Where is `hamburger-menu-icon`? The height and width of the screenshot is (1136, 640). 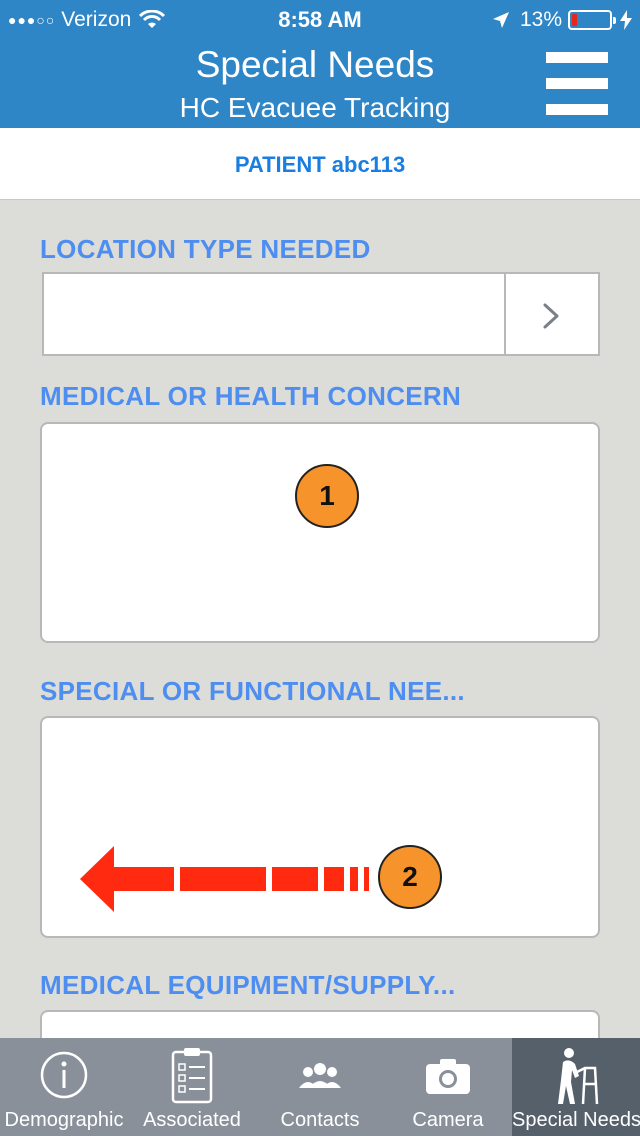 hamburger-menu-icon is located at coordinates (577, 84).